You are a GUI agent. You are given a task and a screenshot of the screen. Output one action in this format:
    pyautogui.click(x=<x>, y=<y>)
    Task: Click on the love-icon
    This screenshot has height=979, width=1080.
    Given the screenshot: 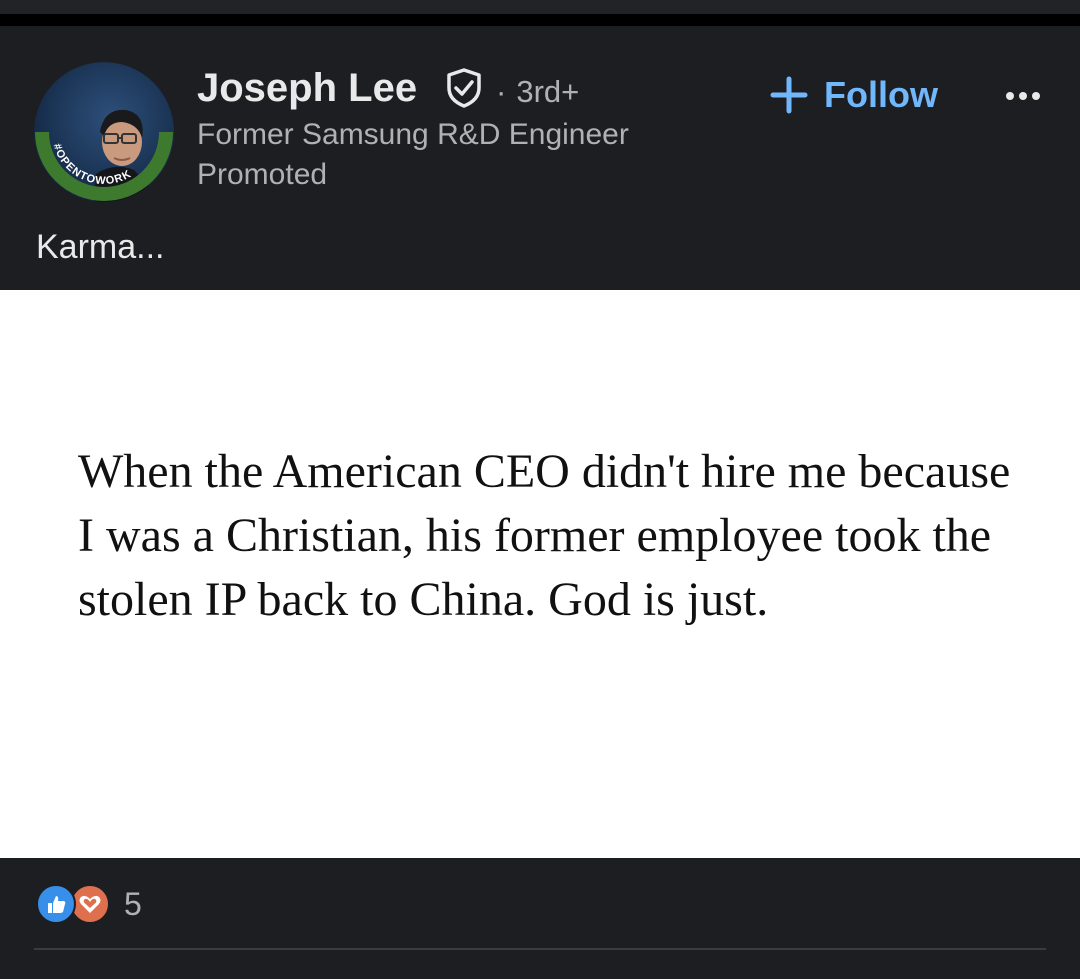 What is the action you would take?
    pyautogui.click(x=90, y=904)
    